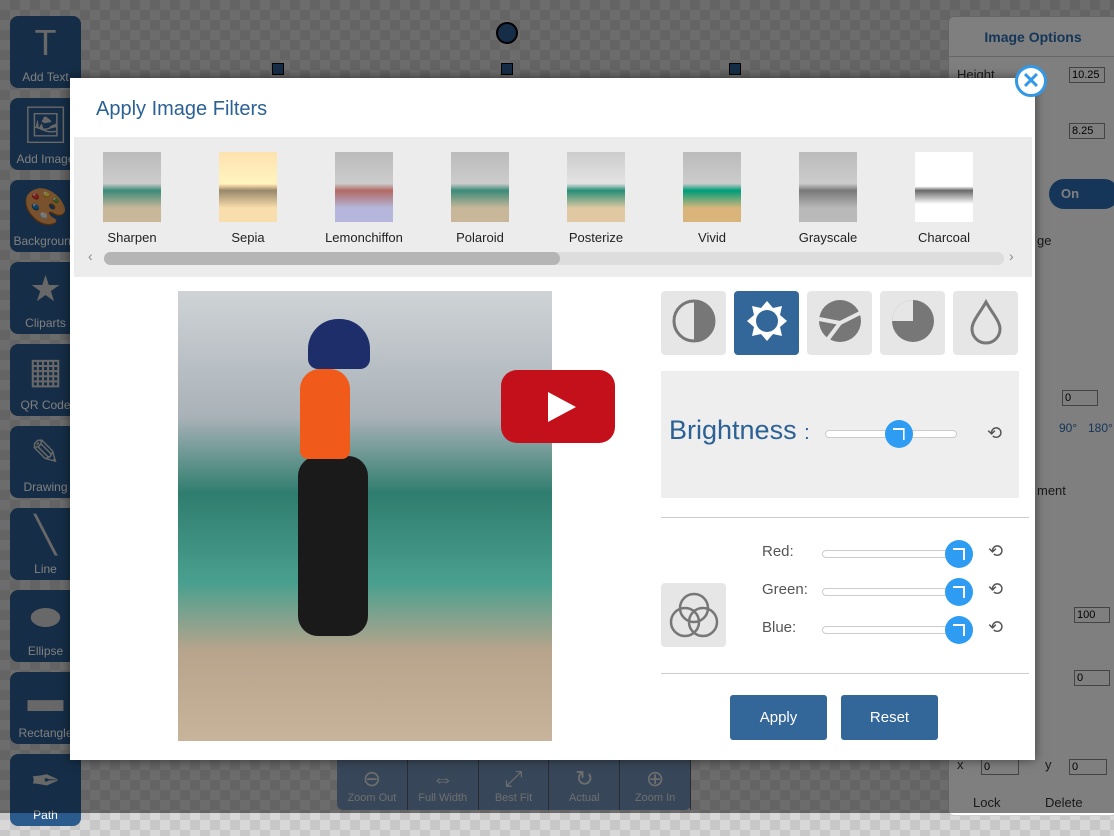  I want to click on filter-grayscale: Grayscale, so click(828, 198).